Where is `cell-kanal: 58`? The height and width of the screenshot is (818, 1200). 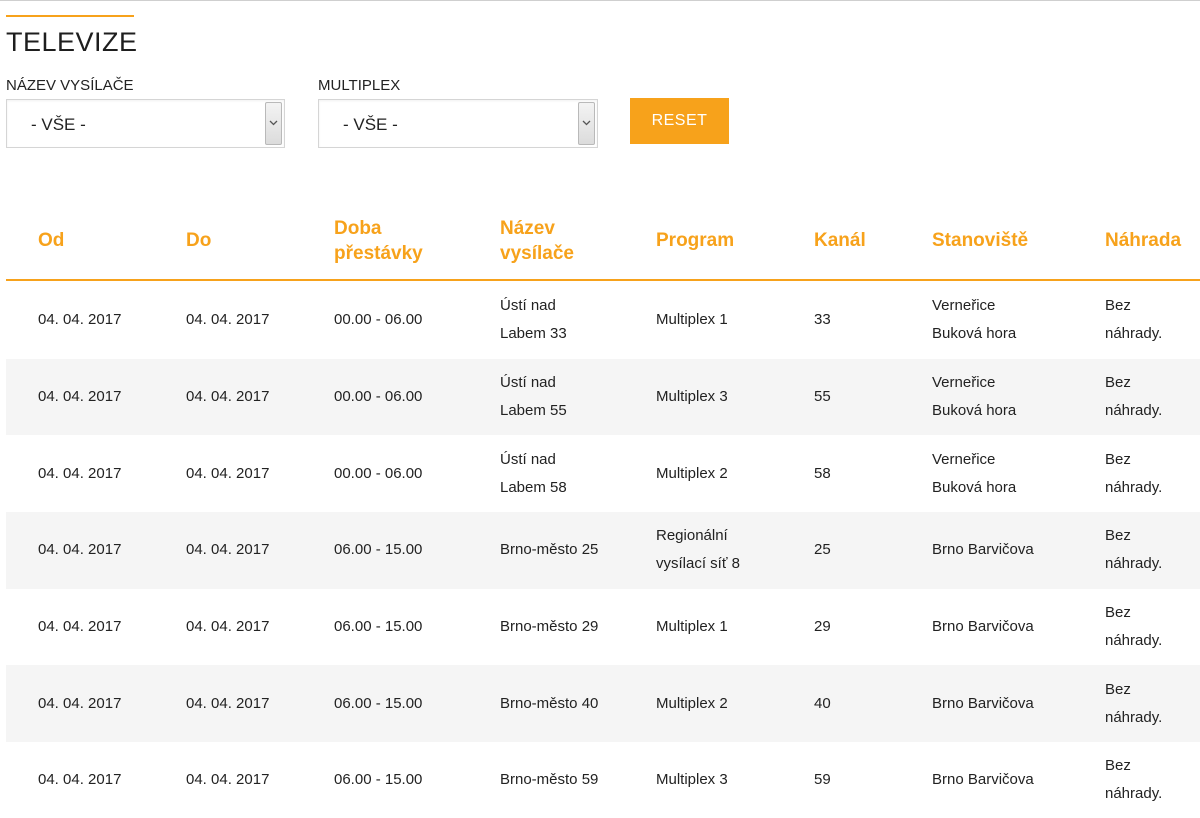 cell-kanal: 58 is located at coordinates (822, 473).